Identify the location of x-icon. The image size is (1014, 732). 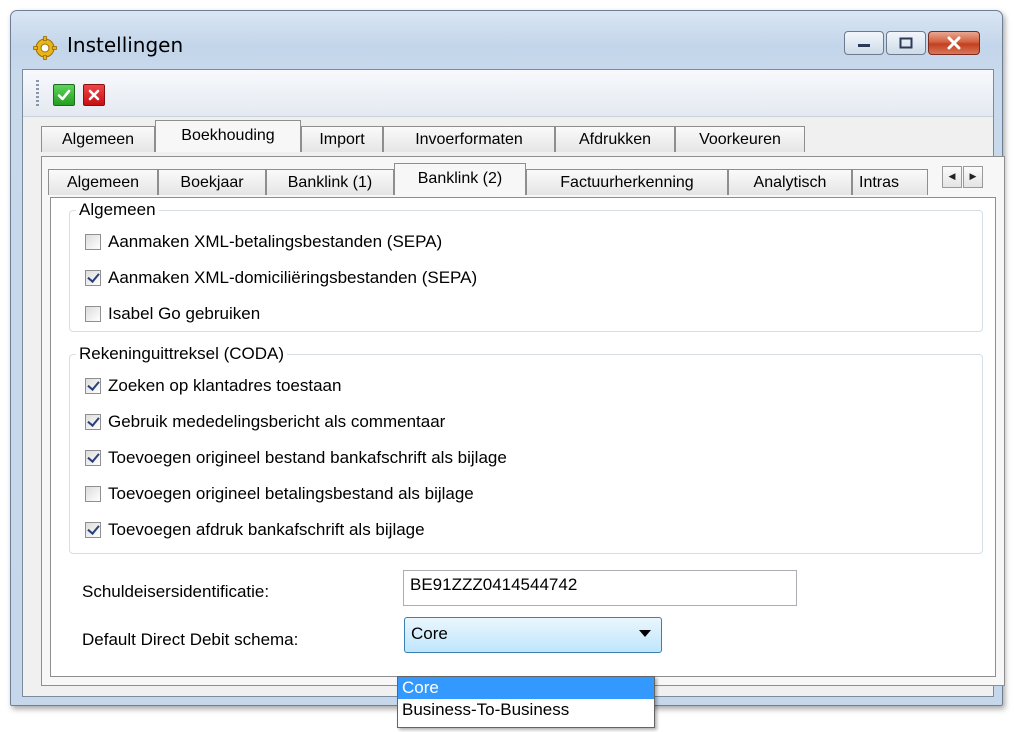
(94, 95).